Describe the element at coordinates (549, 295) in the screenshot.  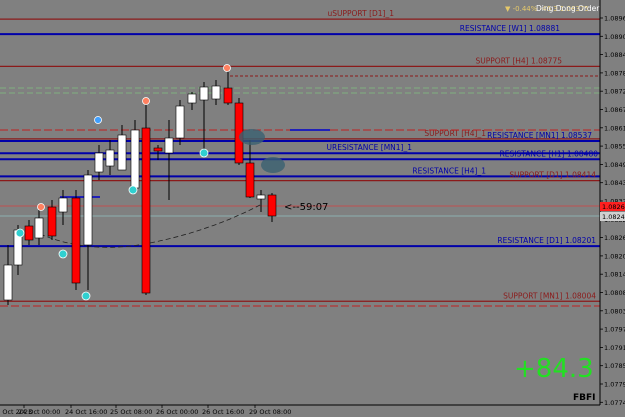
I see `level-label: SUPPORT [MN1] 1.08004` at that location.